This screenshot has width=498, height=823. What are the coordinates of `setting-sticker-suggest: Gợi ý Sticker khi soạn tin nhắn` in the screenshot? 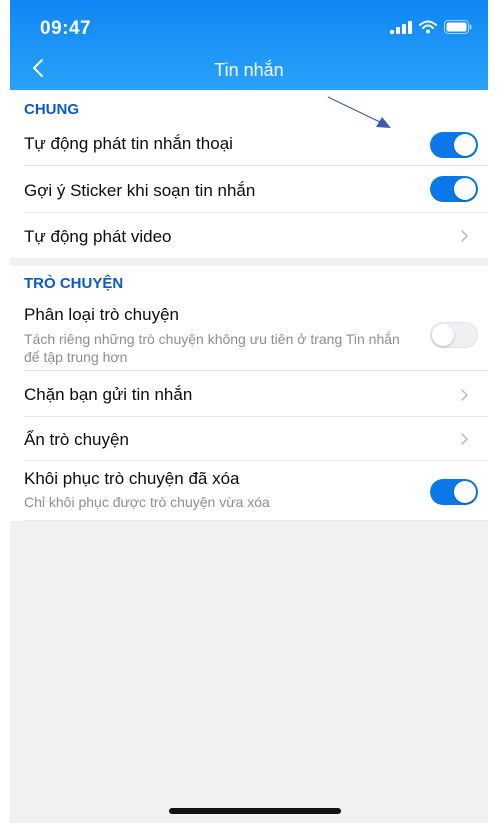 It's located at (249, 189).